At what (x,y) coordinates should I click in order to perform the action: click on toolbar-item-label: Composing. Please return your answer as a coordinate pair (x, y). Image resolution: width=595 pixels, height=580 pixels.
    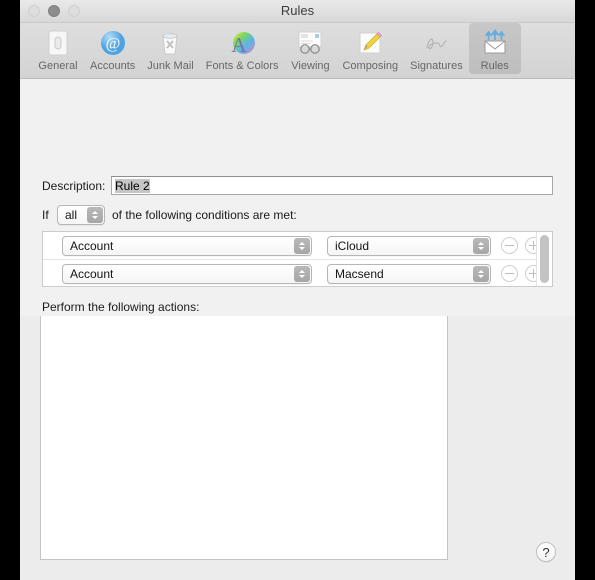
    Looking at the image, I should click on (370, 66).